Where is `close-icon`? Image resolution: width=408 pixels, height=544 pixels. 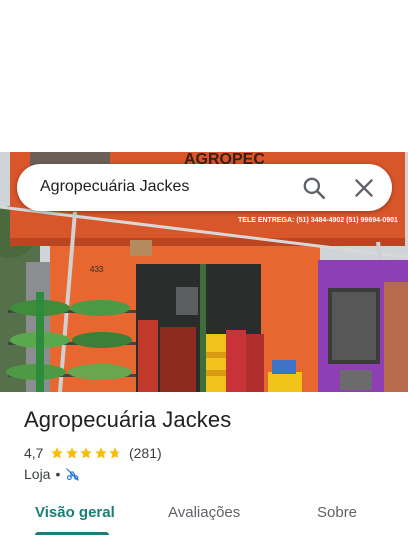 close-icon is located at coordinates (364, 188).